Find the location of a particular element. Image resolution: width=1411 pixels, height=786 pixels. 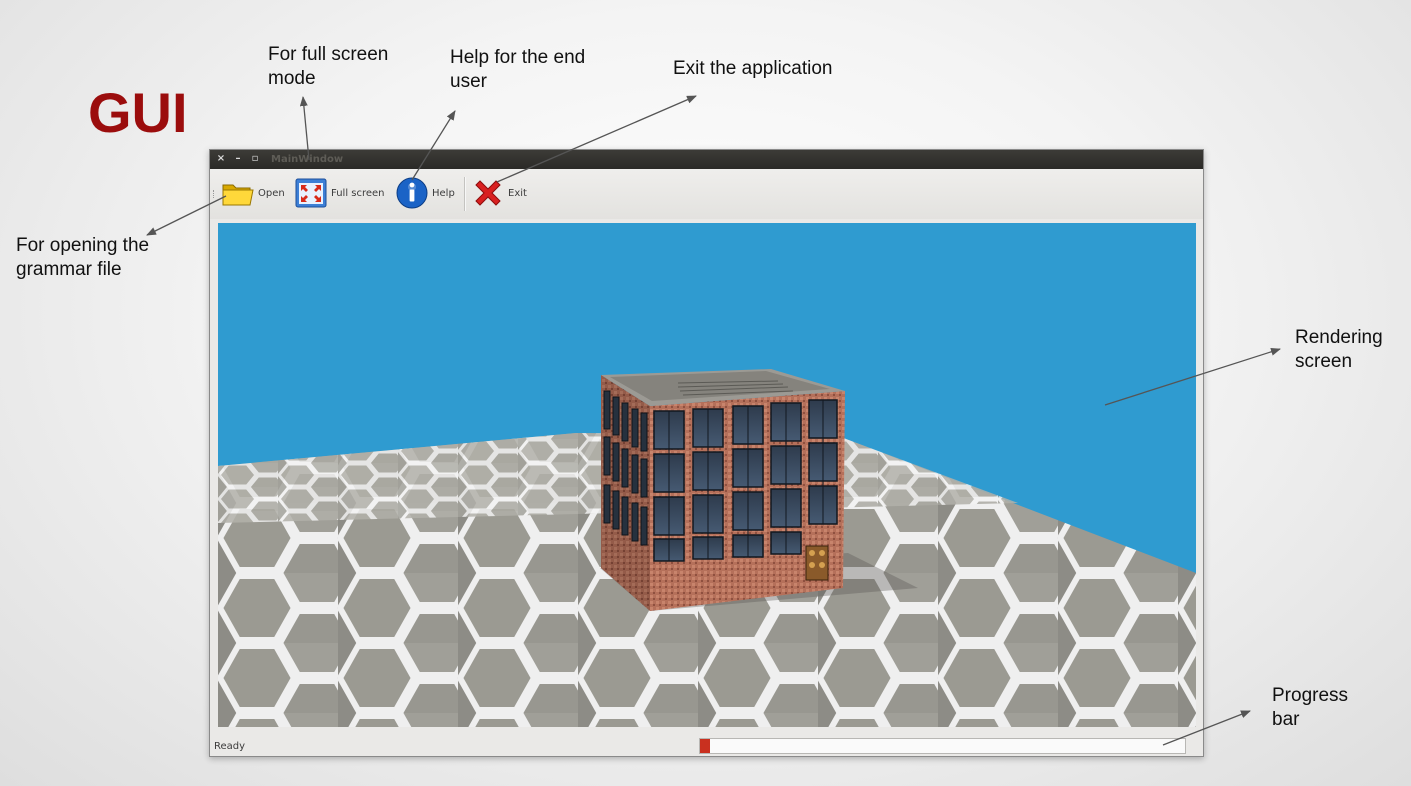

progress-bar-fill is located at coordinates (705, 746).